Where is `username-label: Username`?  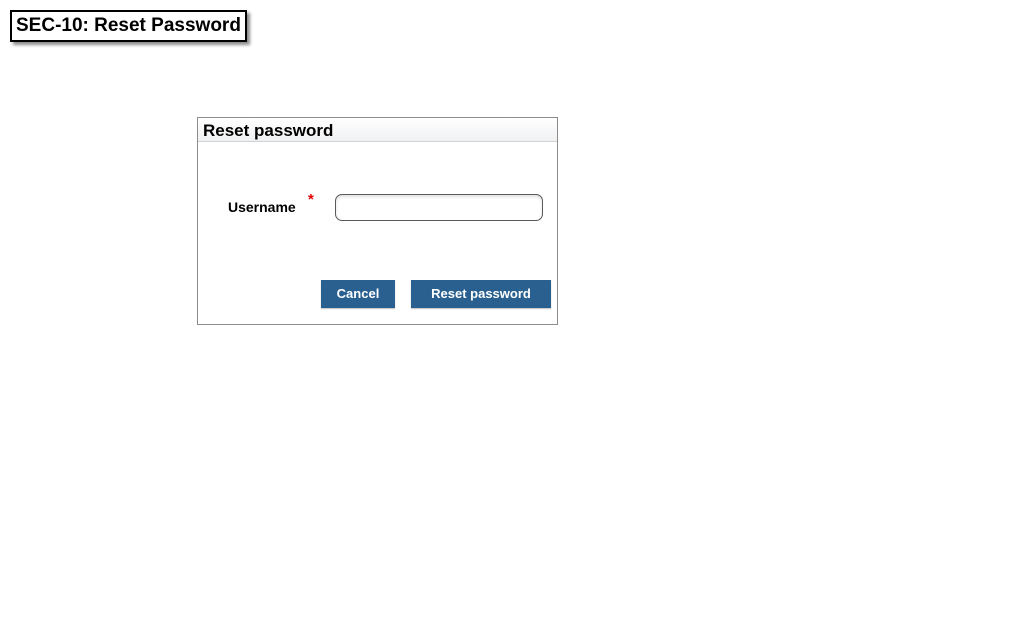 username-label: Username is located at coordinates (262, 207).